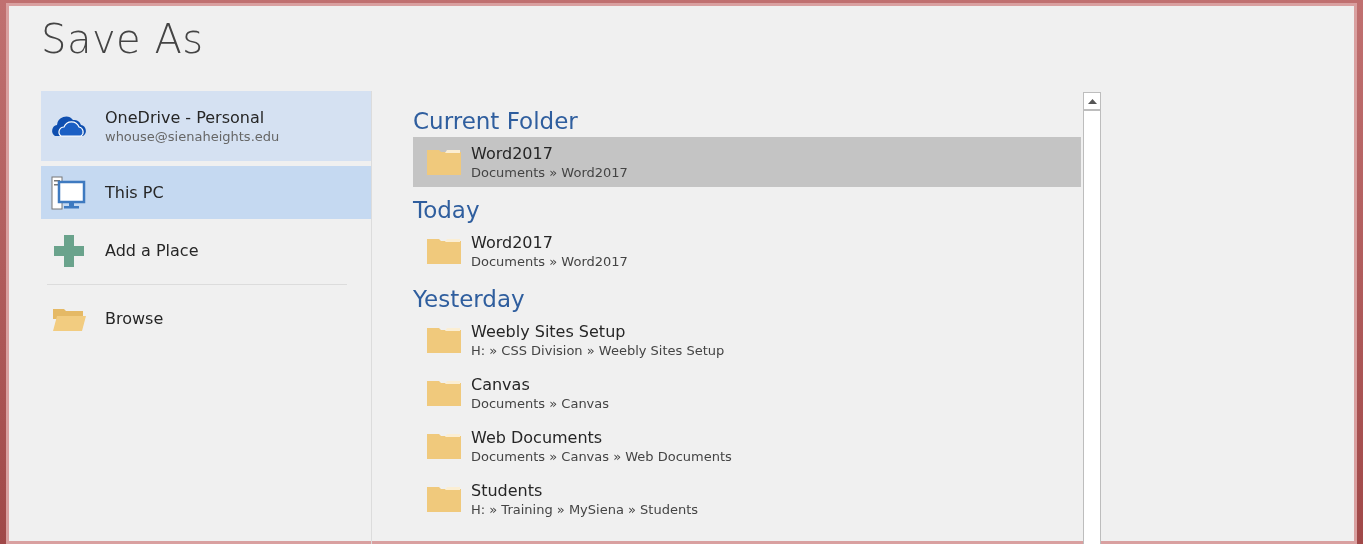  I want to click on place-item: Add a Place, so click(206, 250).